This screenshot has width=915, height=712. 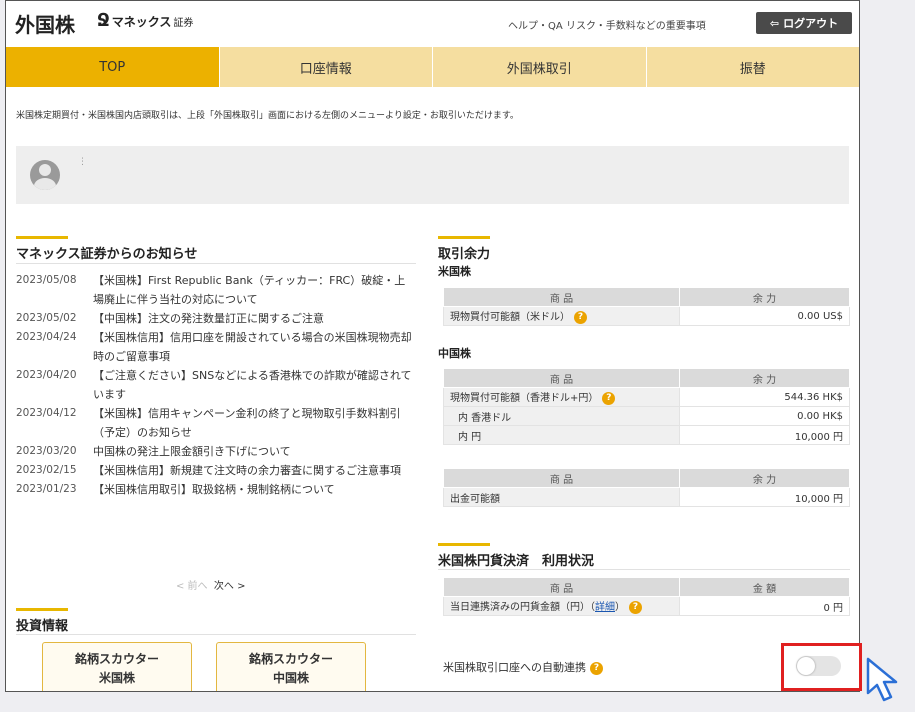 I want to click on main-nav: TOP 口座情報 外国株取引 振替, so click(x=432, y=67).